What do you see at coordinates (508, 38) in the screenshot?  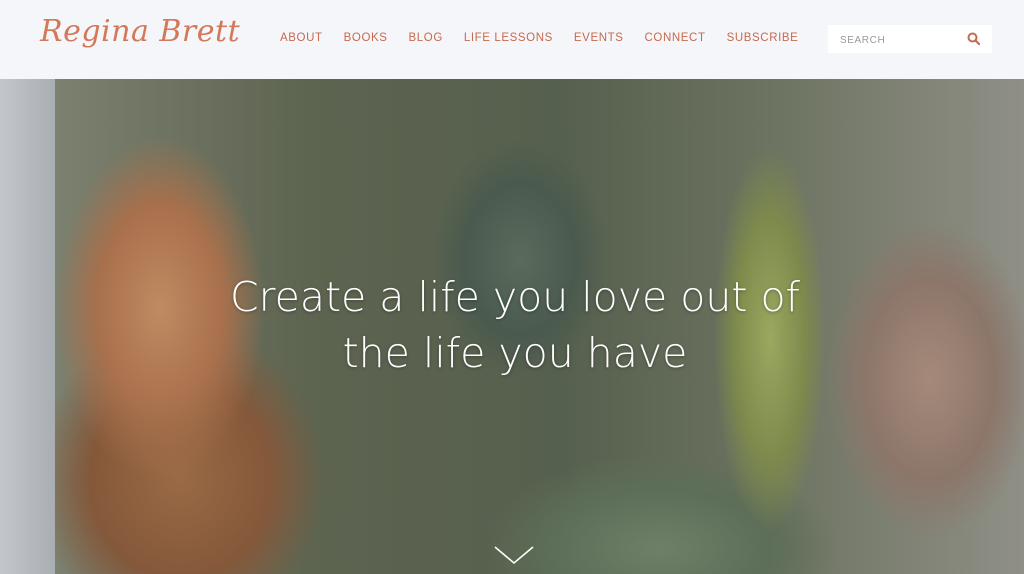 I see `nav-item-life-lessons: LIFE LESSONS` at bounding box center [508, 38].